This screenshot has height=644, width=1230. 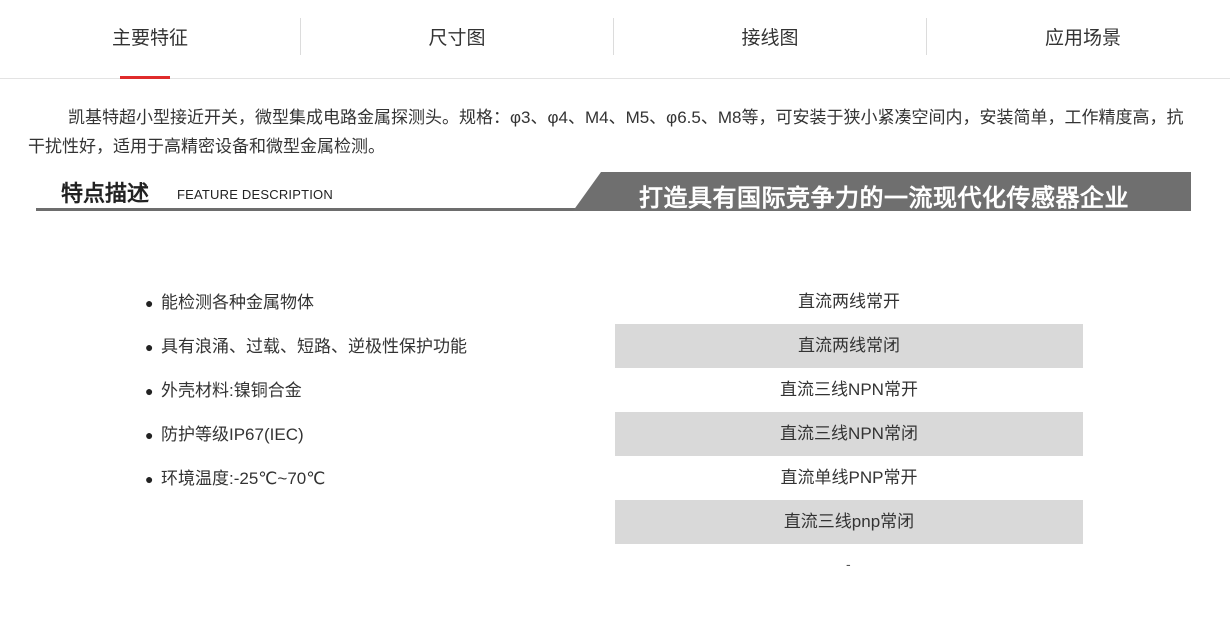 I want to click on table-row: 直流单线PNP常开, so click(x=849, y=477).